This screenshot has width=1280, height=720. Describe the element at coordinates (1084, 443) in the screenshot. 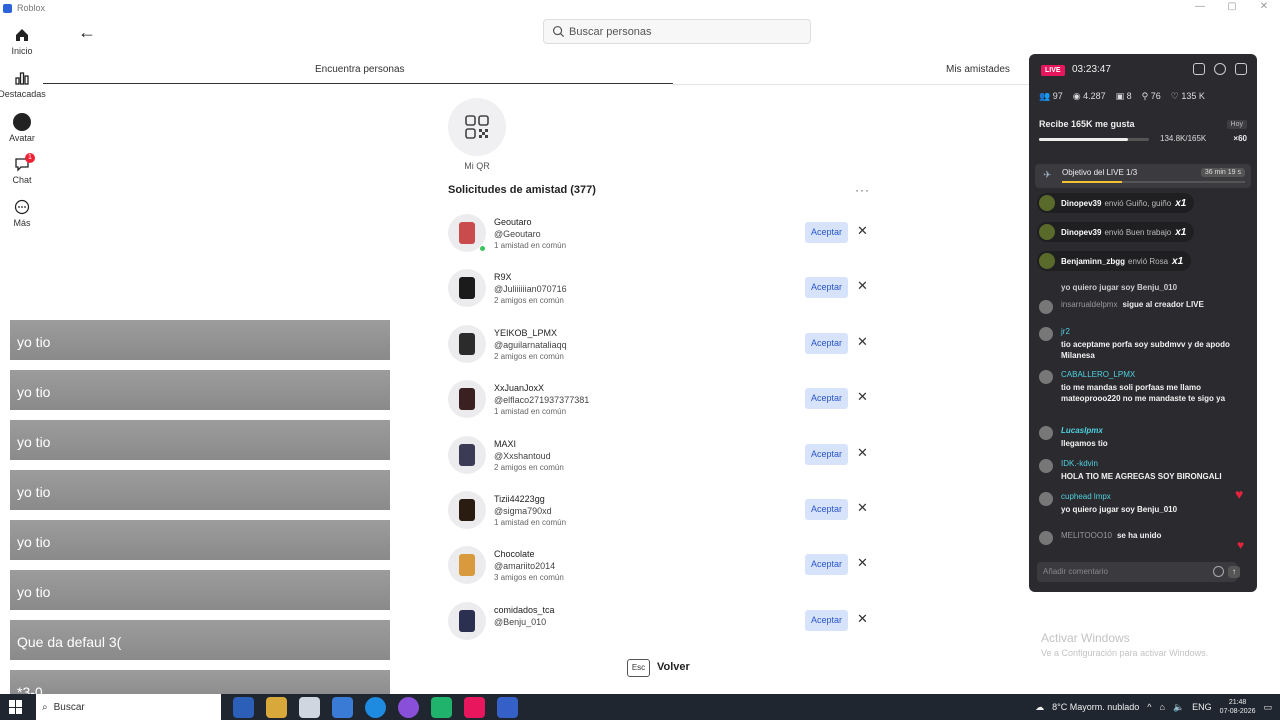

I see `comment-text: llegamos tio` at that location.